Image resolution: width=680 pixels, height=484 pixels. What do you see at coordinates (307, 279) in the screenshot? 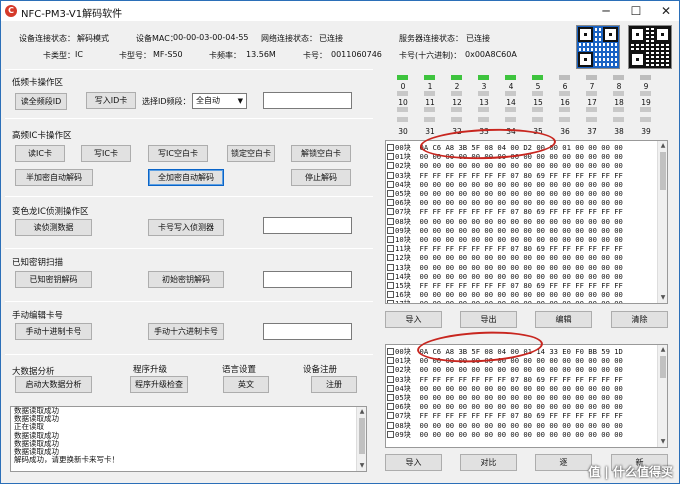
I see `known-key-input` at bounding box center [307, 279].